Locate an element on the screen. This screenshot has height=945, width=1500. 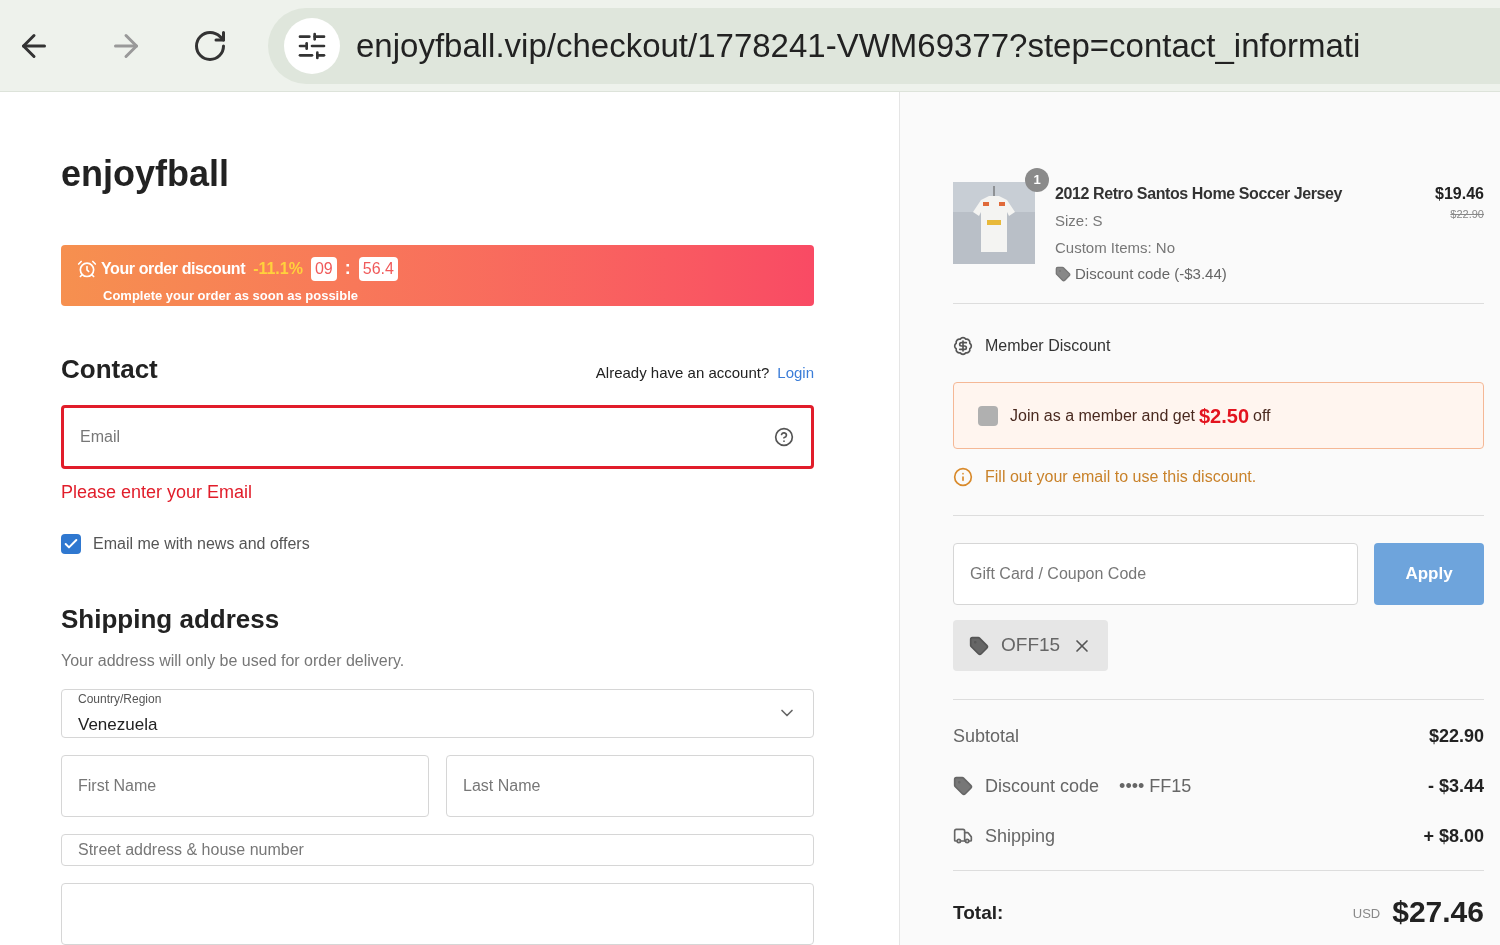
total-label: Total: is located at coordinates (978, 912).